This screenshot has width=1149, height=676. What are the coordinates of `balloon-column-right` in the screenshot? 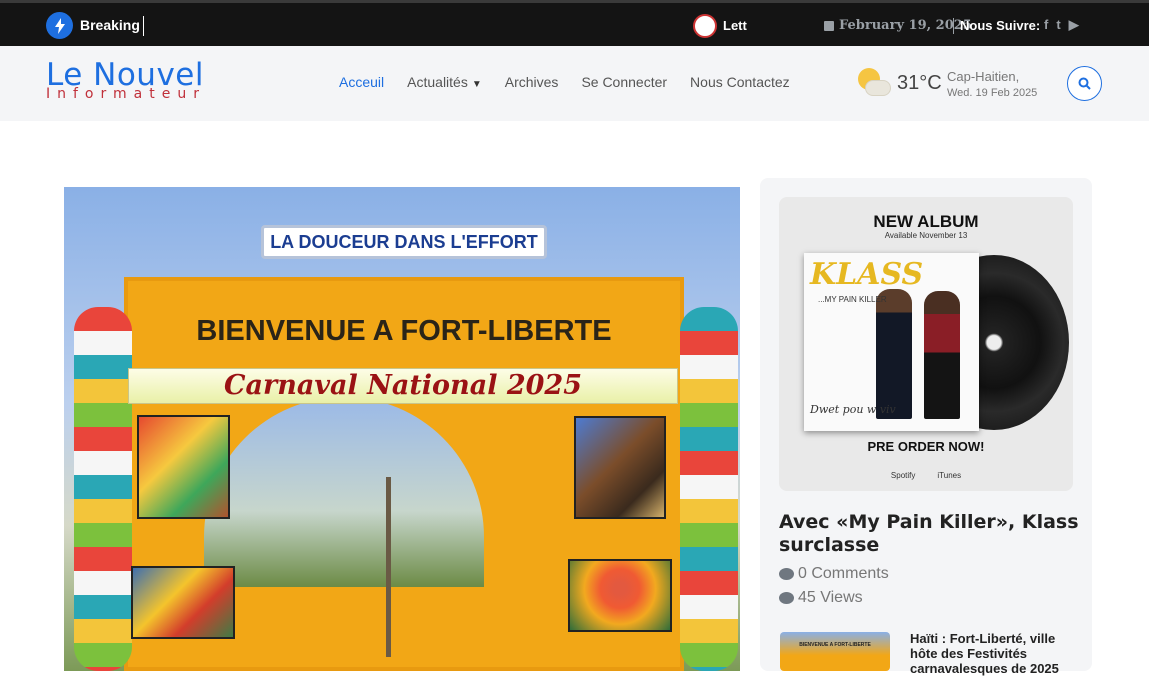 It's located at (709, 489).